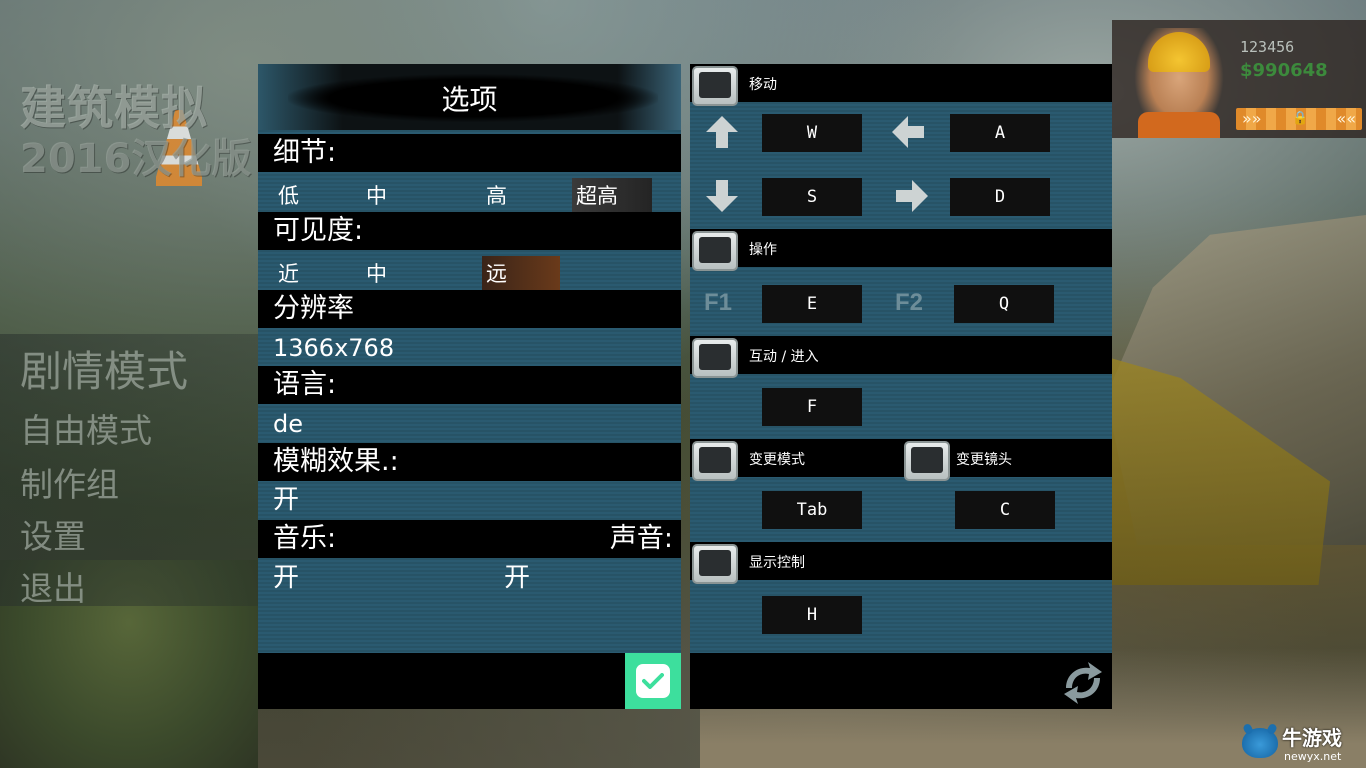  I want to click on change-mode-label: 变更模式, so click(777, 460).